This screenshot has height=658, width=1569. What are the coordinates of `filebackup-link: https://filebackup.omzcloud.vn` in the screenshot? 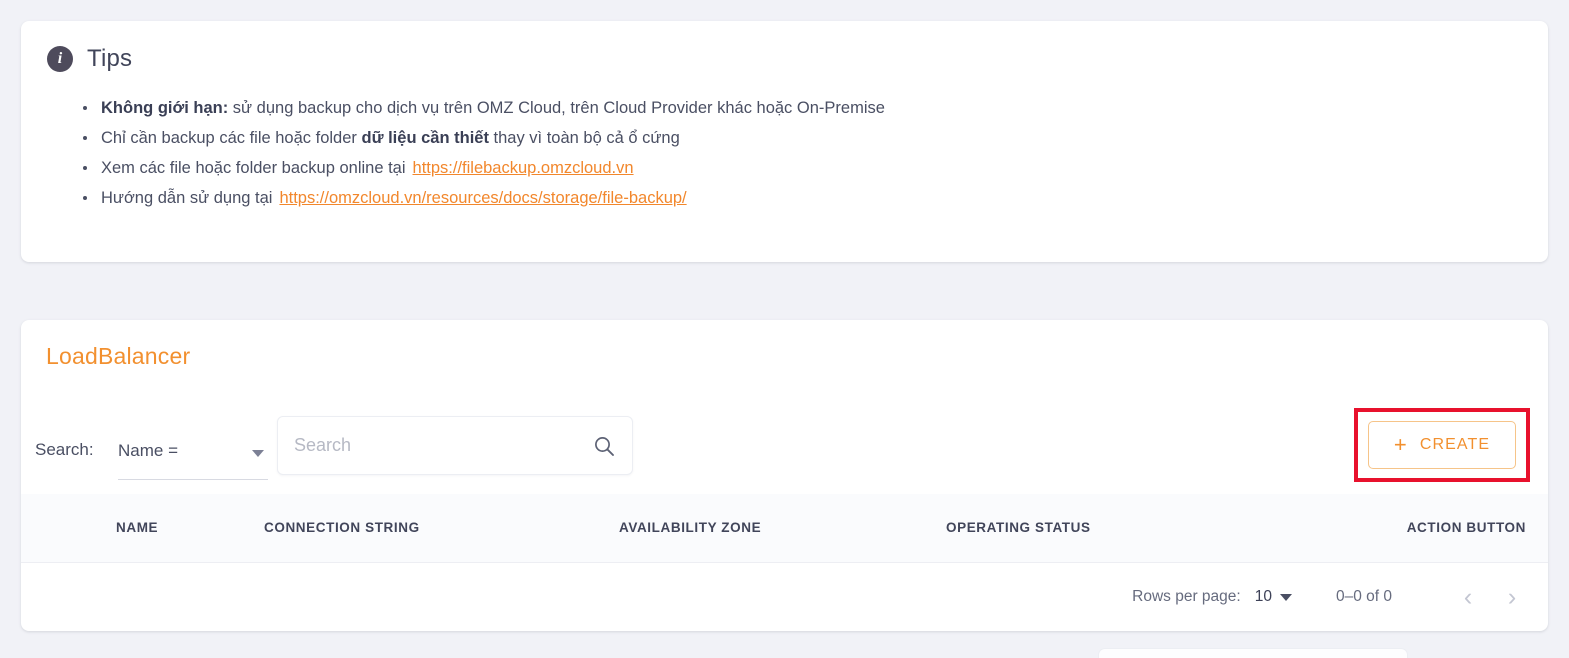 It's located at (523, 168).